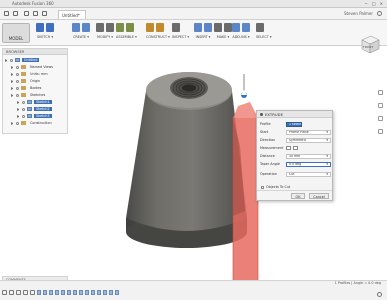  Describe the element at coordinates (30, 74) in the screenshot. I see `browser-item: Units: mm` at that location.